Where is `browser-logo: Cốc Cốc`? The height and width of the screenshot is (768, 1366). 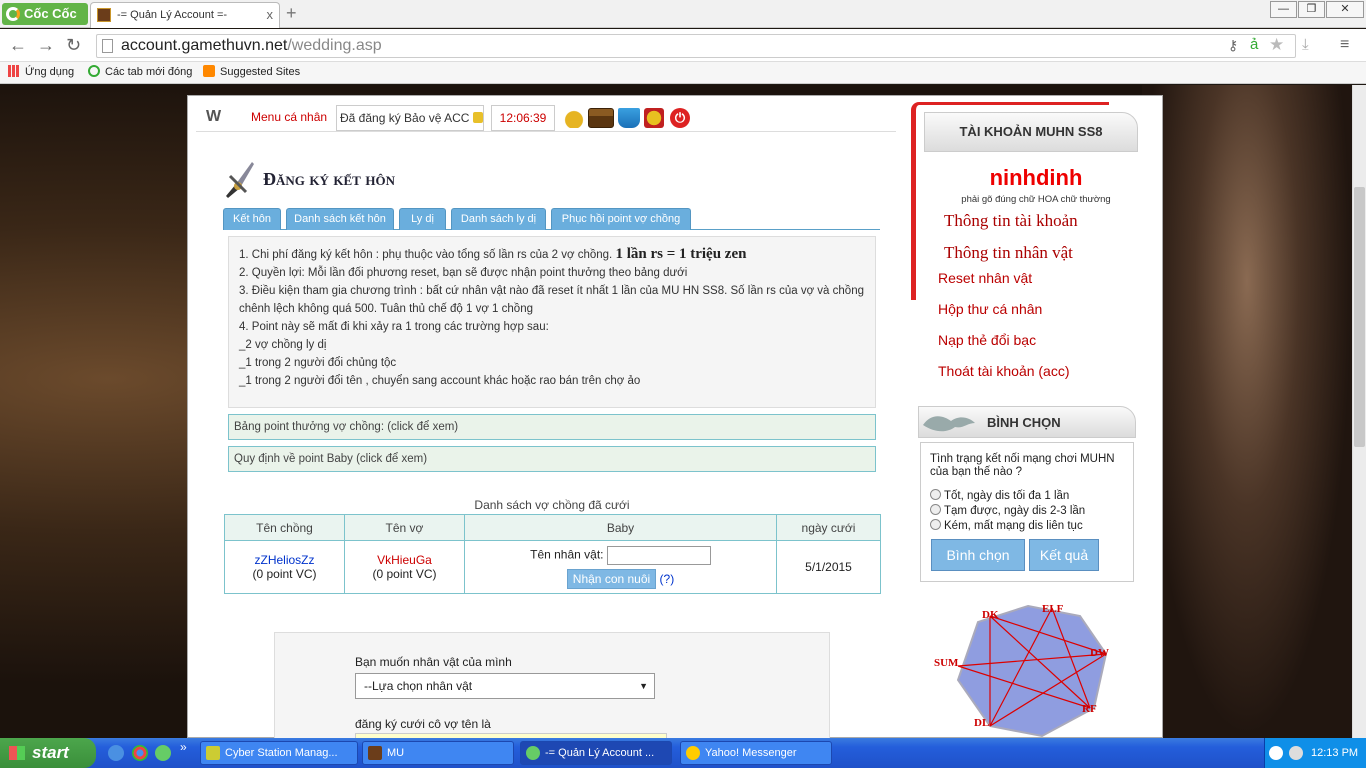
browser-logo: Cốc Cốc is located at coordinates (45, 14).